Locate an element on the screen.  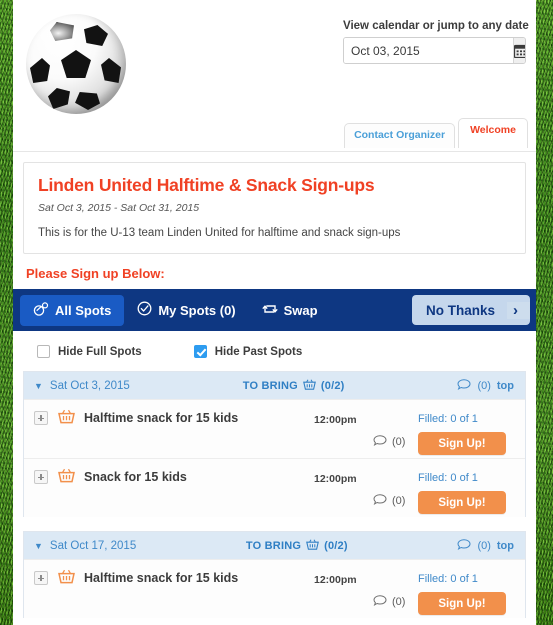
calendar-icon is located at coordinates (519, 50).